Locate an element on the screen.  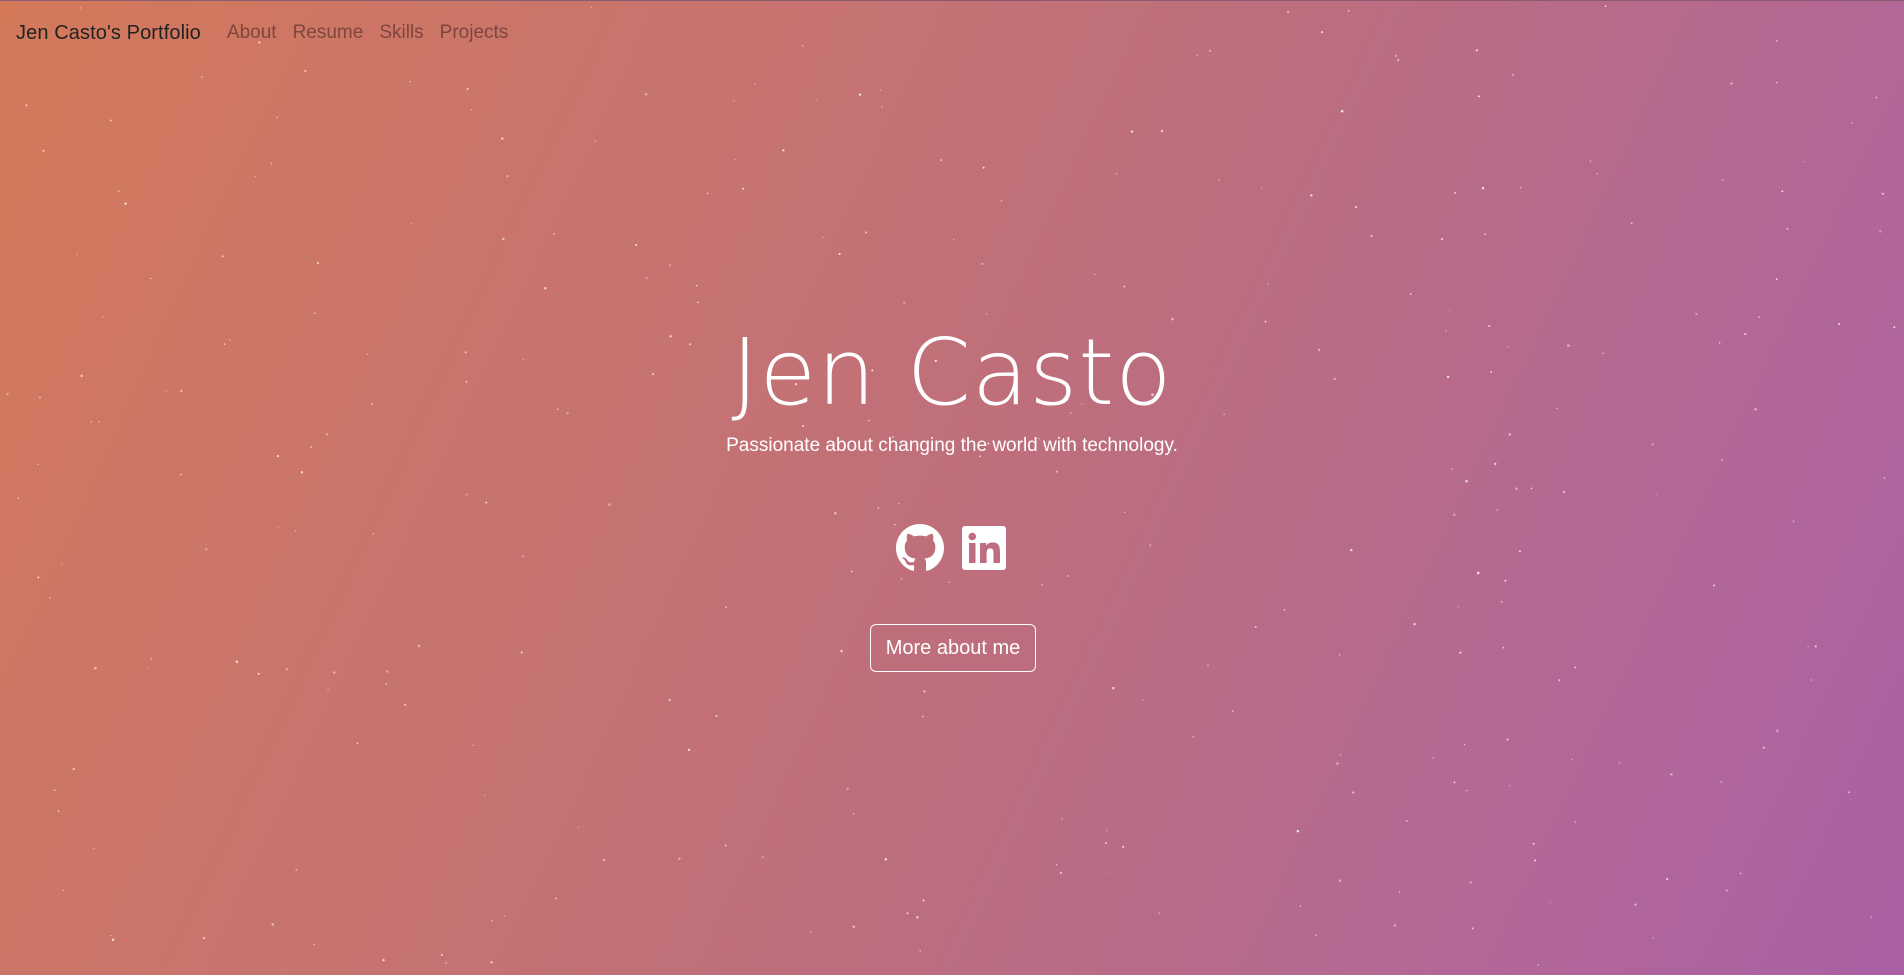
more-about-me-button: More about me is located at coordinates (953, 648).